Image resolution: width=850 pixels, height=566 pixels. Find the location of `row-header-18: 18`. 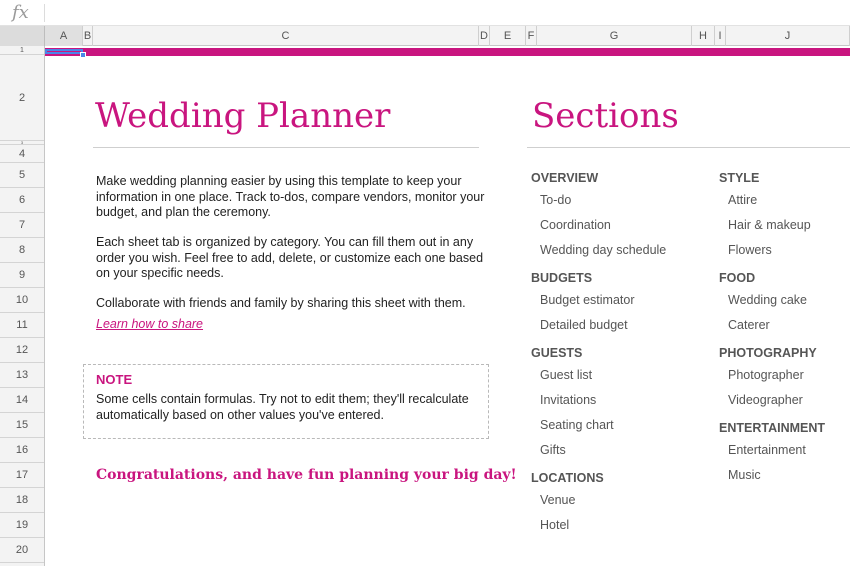

row-header-18: 18 is located at coordinates (22, 500).